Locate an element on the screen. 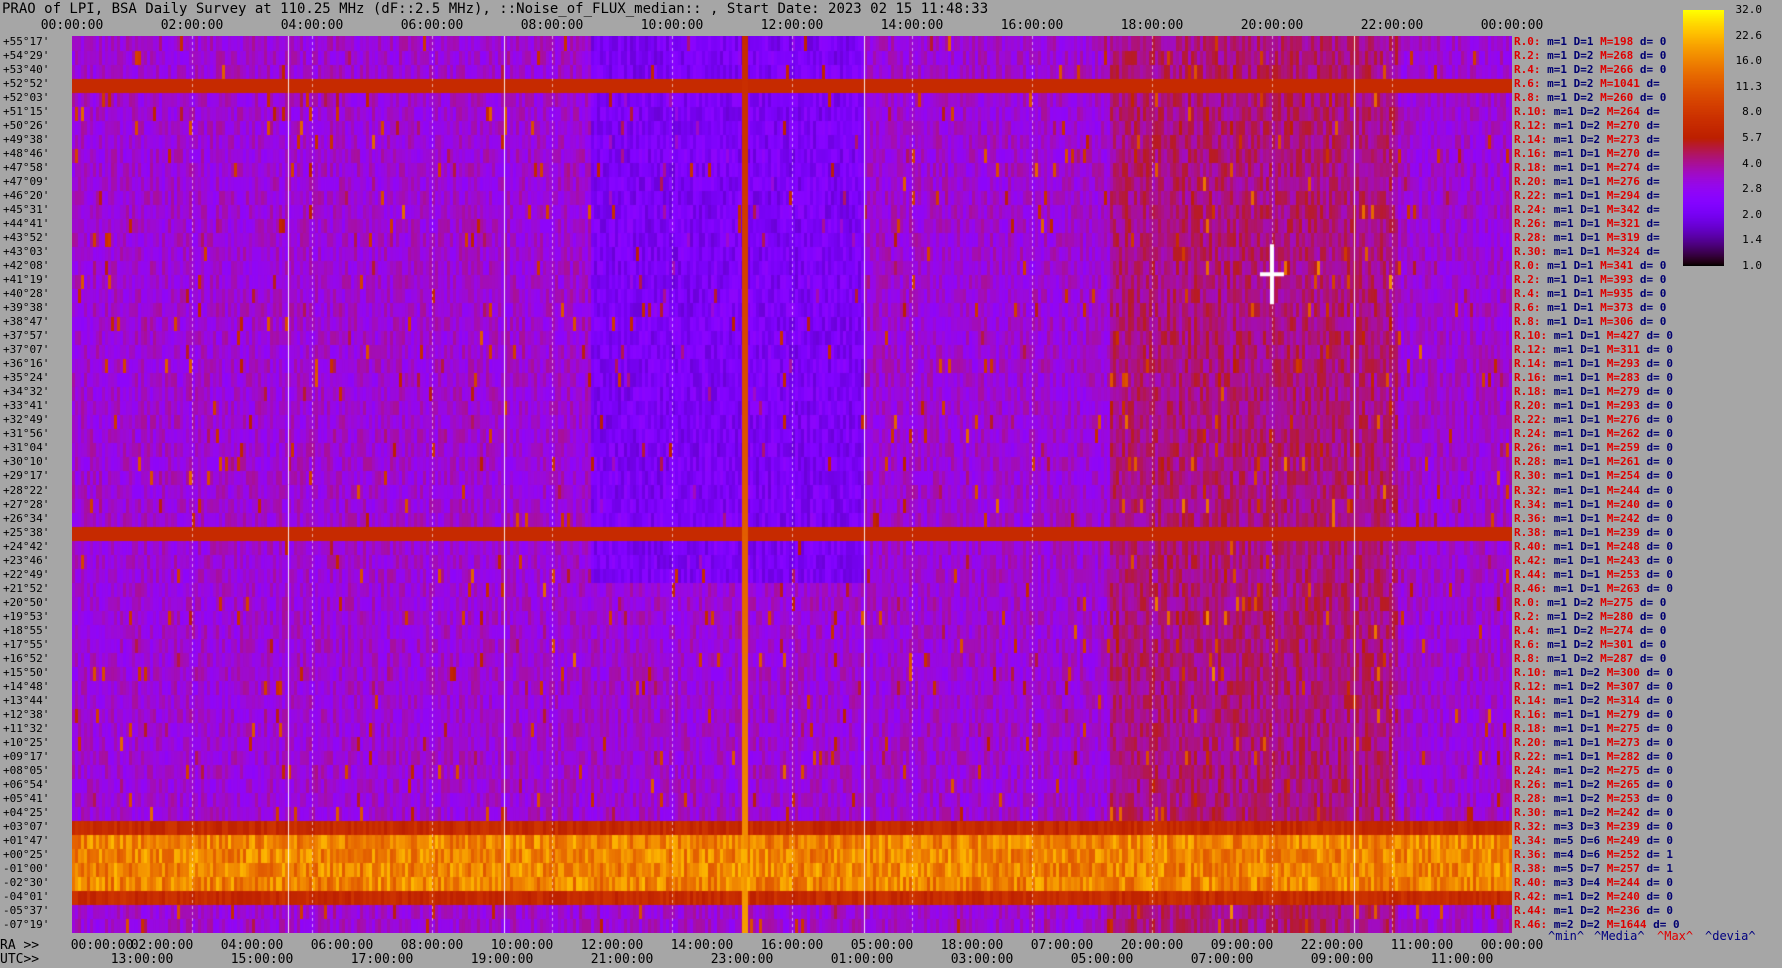  dec-label: +50°26' is located at coordinates (26, 126).